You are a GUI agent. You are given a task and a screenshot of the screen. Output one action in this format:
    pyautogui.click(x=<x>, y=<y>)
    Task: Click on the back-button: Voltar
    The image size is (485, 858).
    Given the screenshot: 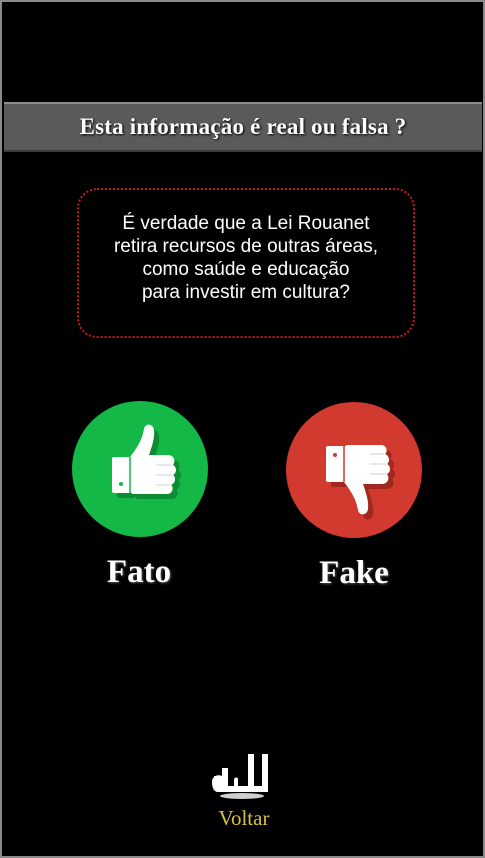 What is the action you would take?
    pyautogui.click(x=244, y=792)
    